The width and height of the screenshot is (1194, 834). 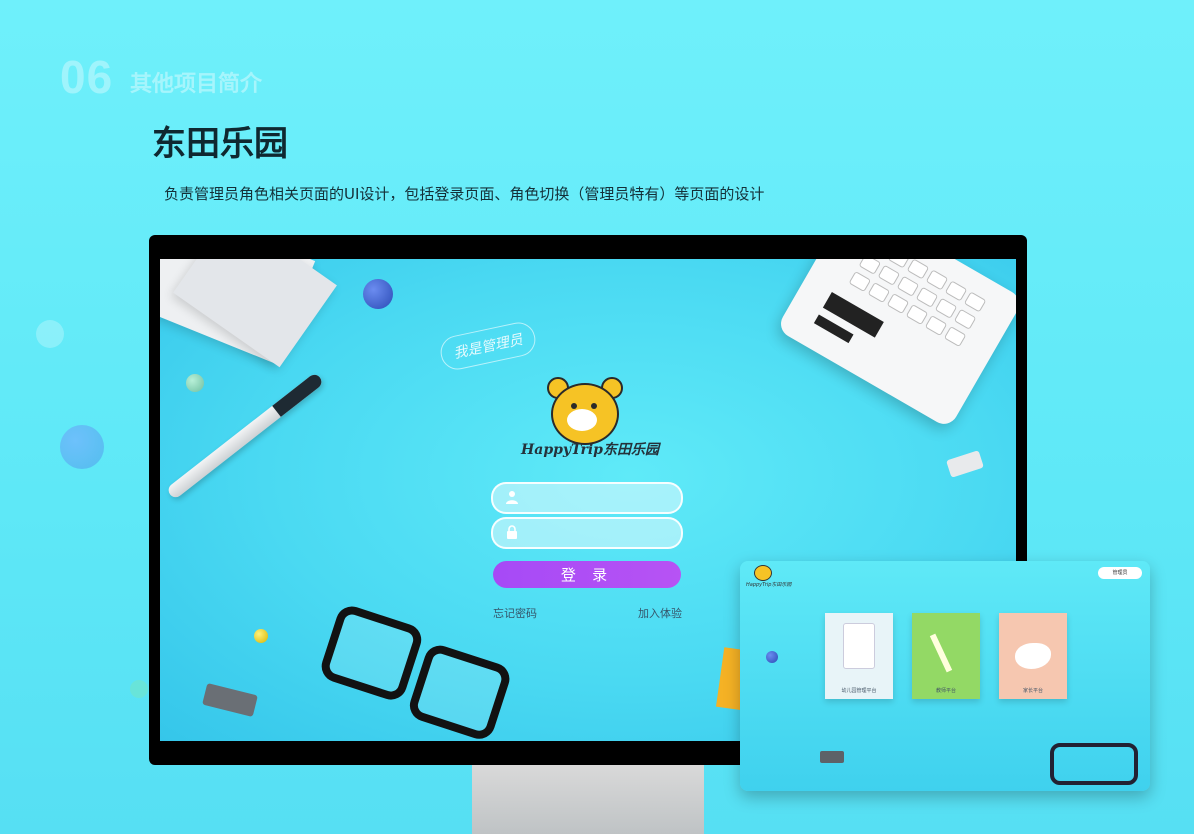 I want to click on gem-decoration, so click(x=378, y=294).